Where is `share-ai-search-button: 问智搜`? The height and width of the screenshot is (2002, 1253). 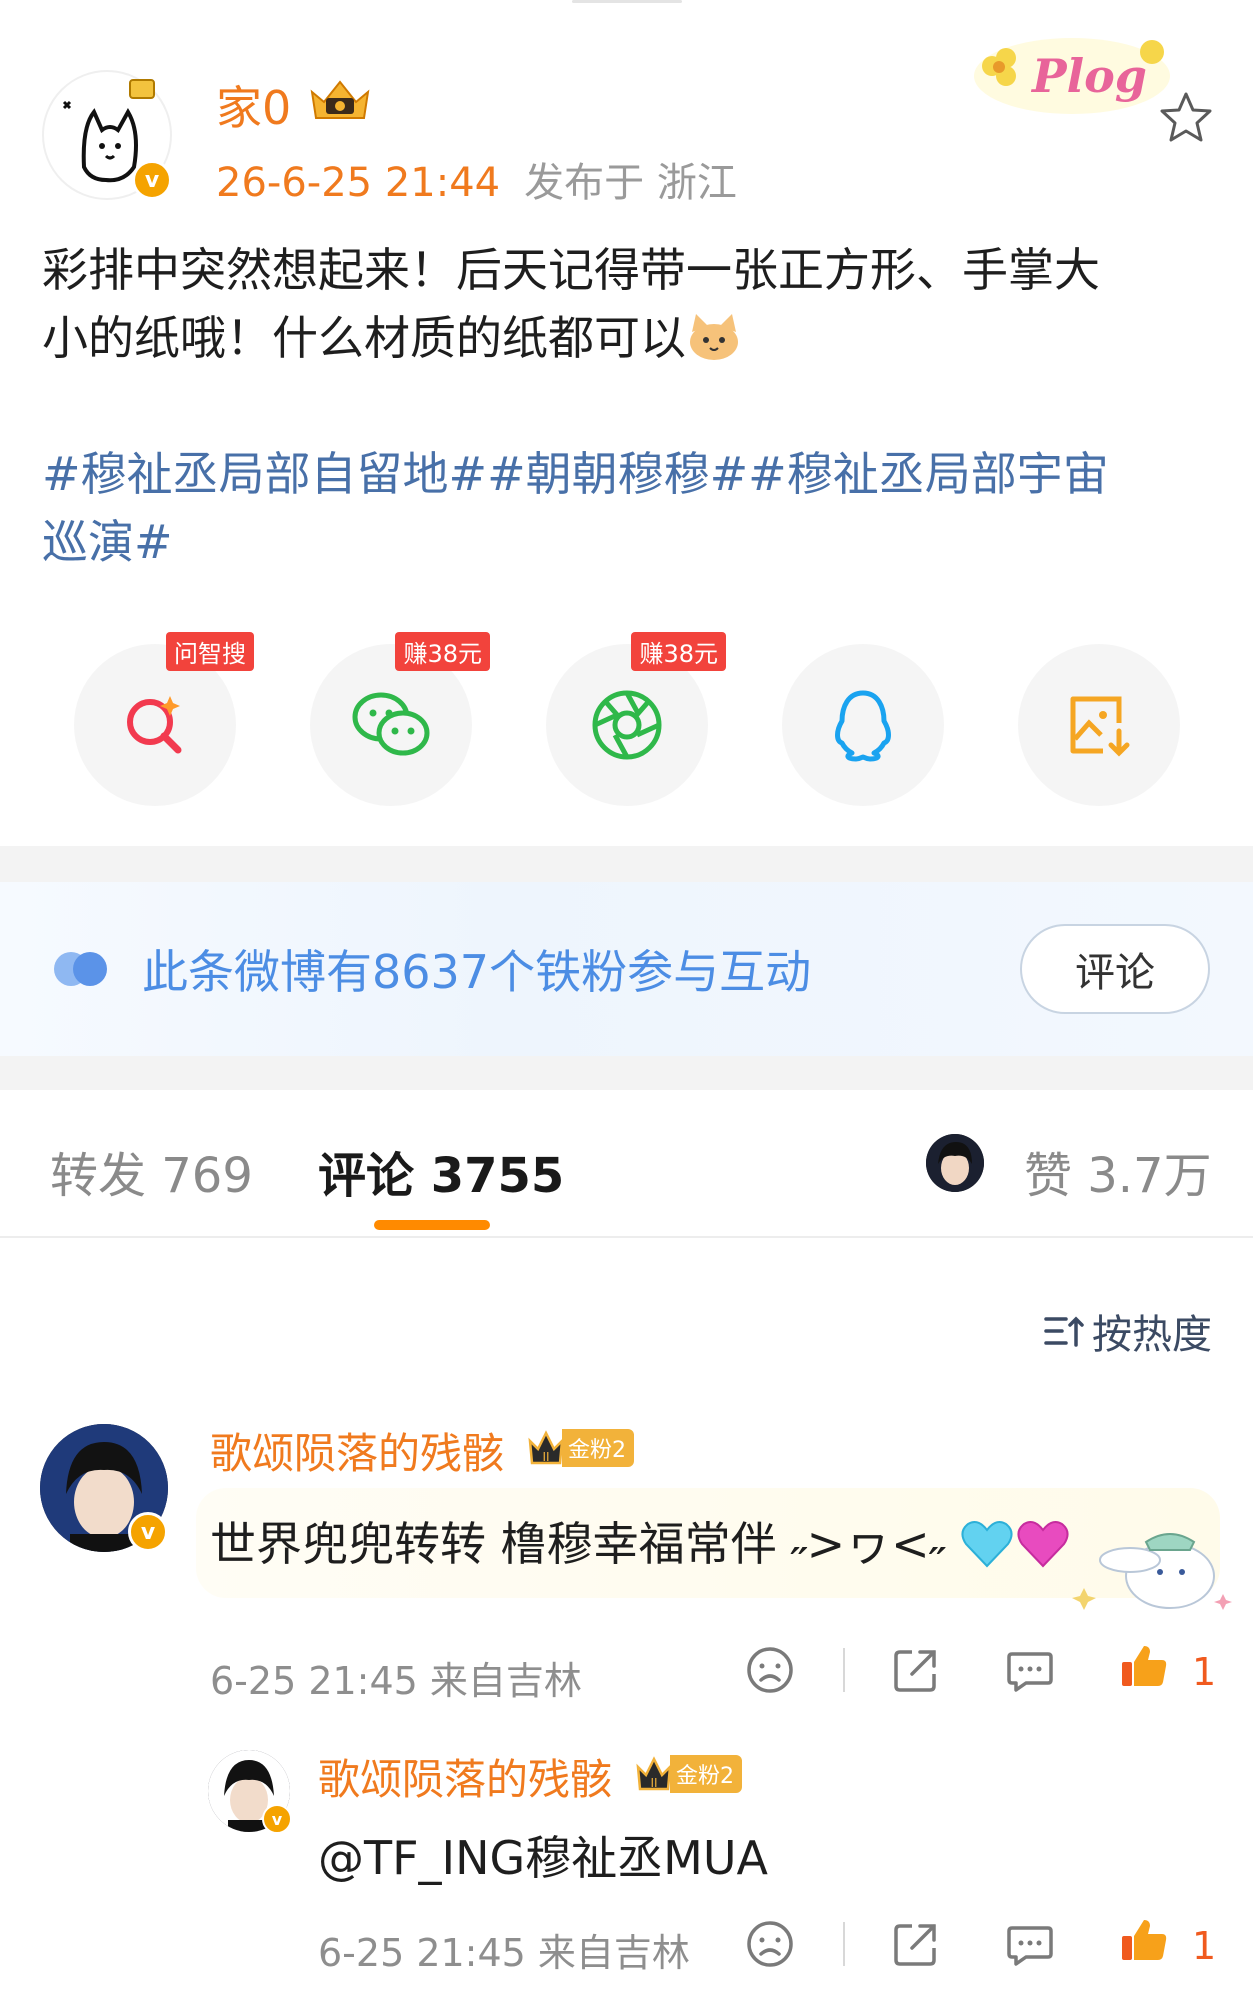
share-ai-search-button: 问智搜 is located at coordinates (164, 719).